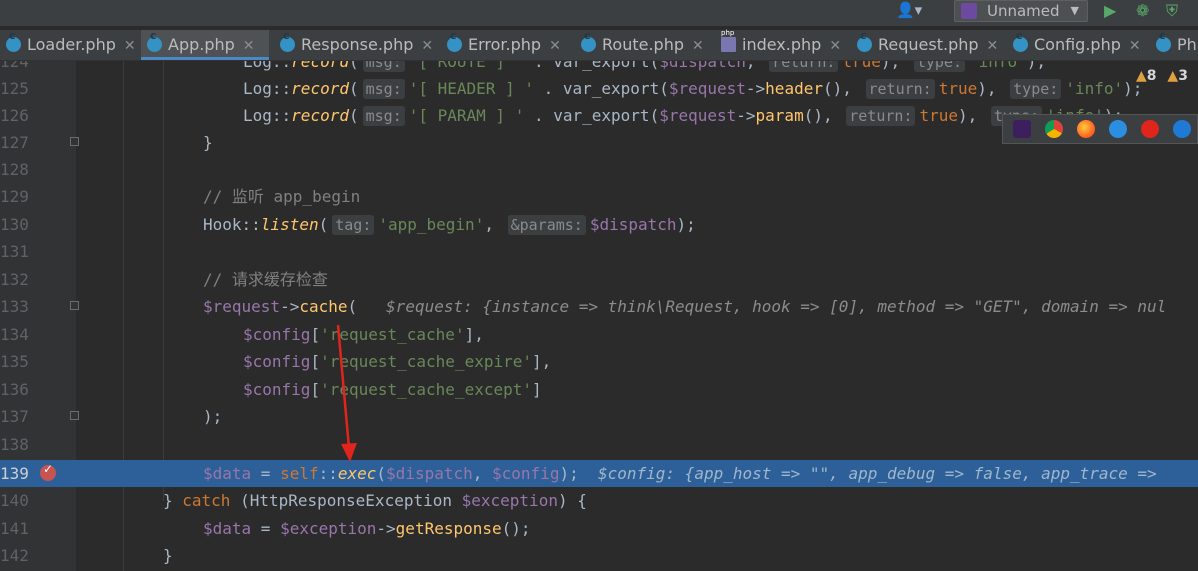  I want to click on arrow-head, so click(349, 452).